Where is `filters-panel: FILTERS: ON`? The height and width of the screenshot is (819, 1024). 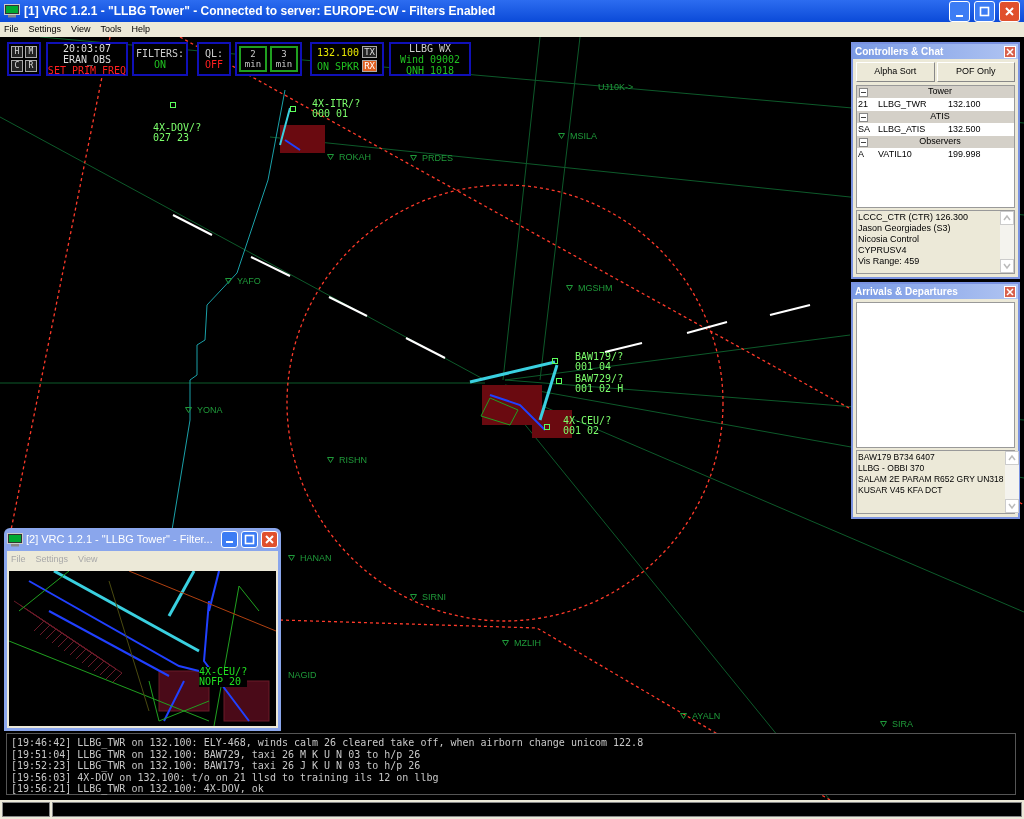 filters-panel: FILTERS: ON is located at coordinates (160, 59).